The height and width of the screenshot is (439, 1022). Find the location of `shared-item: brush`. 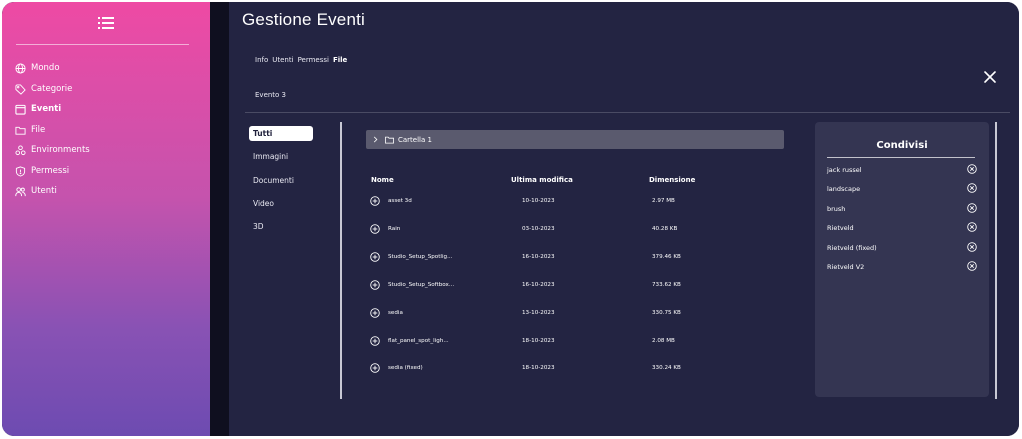

shared-item: brush is located at coordinates (903, 209).